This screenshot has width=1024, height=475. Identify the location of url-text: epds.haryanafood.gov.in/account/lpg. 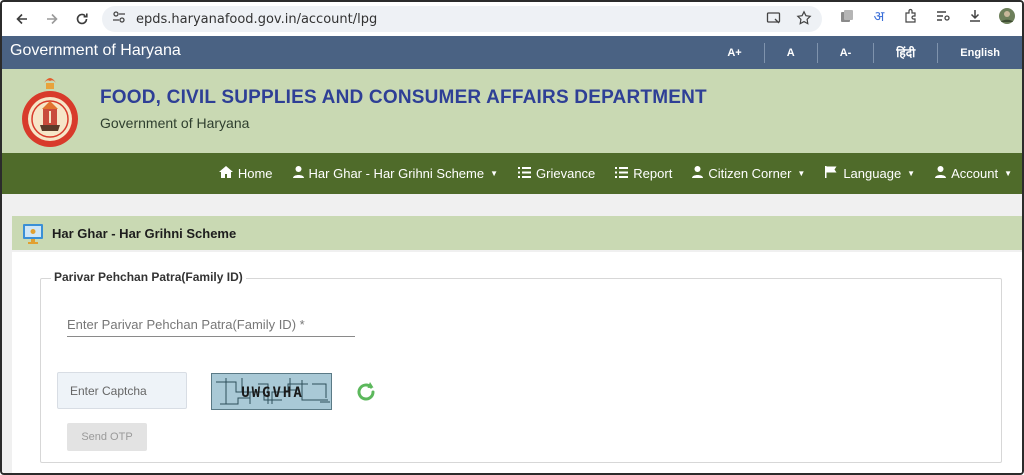
(256, 19).